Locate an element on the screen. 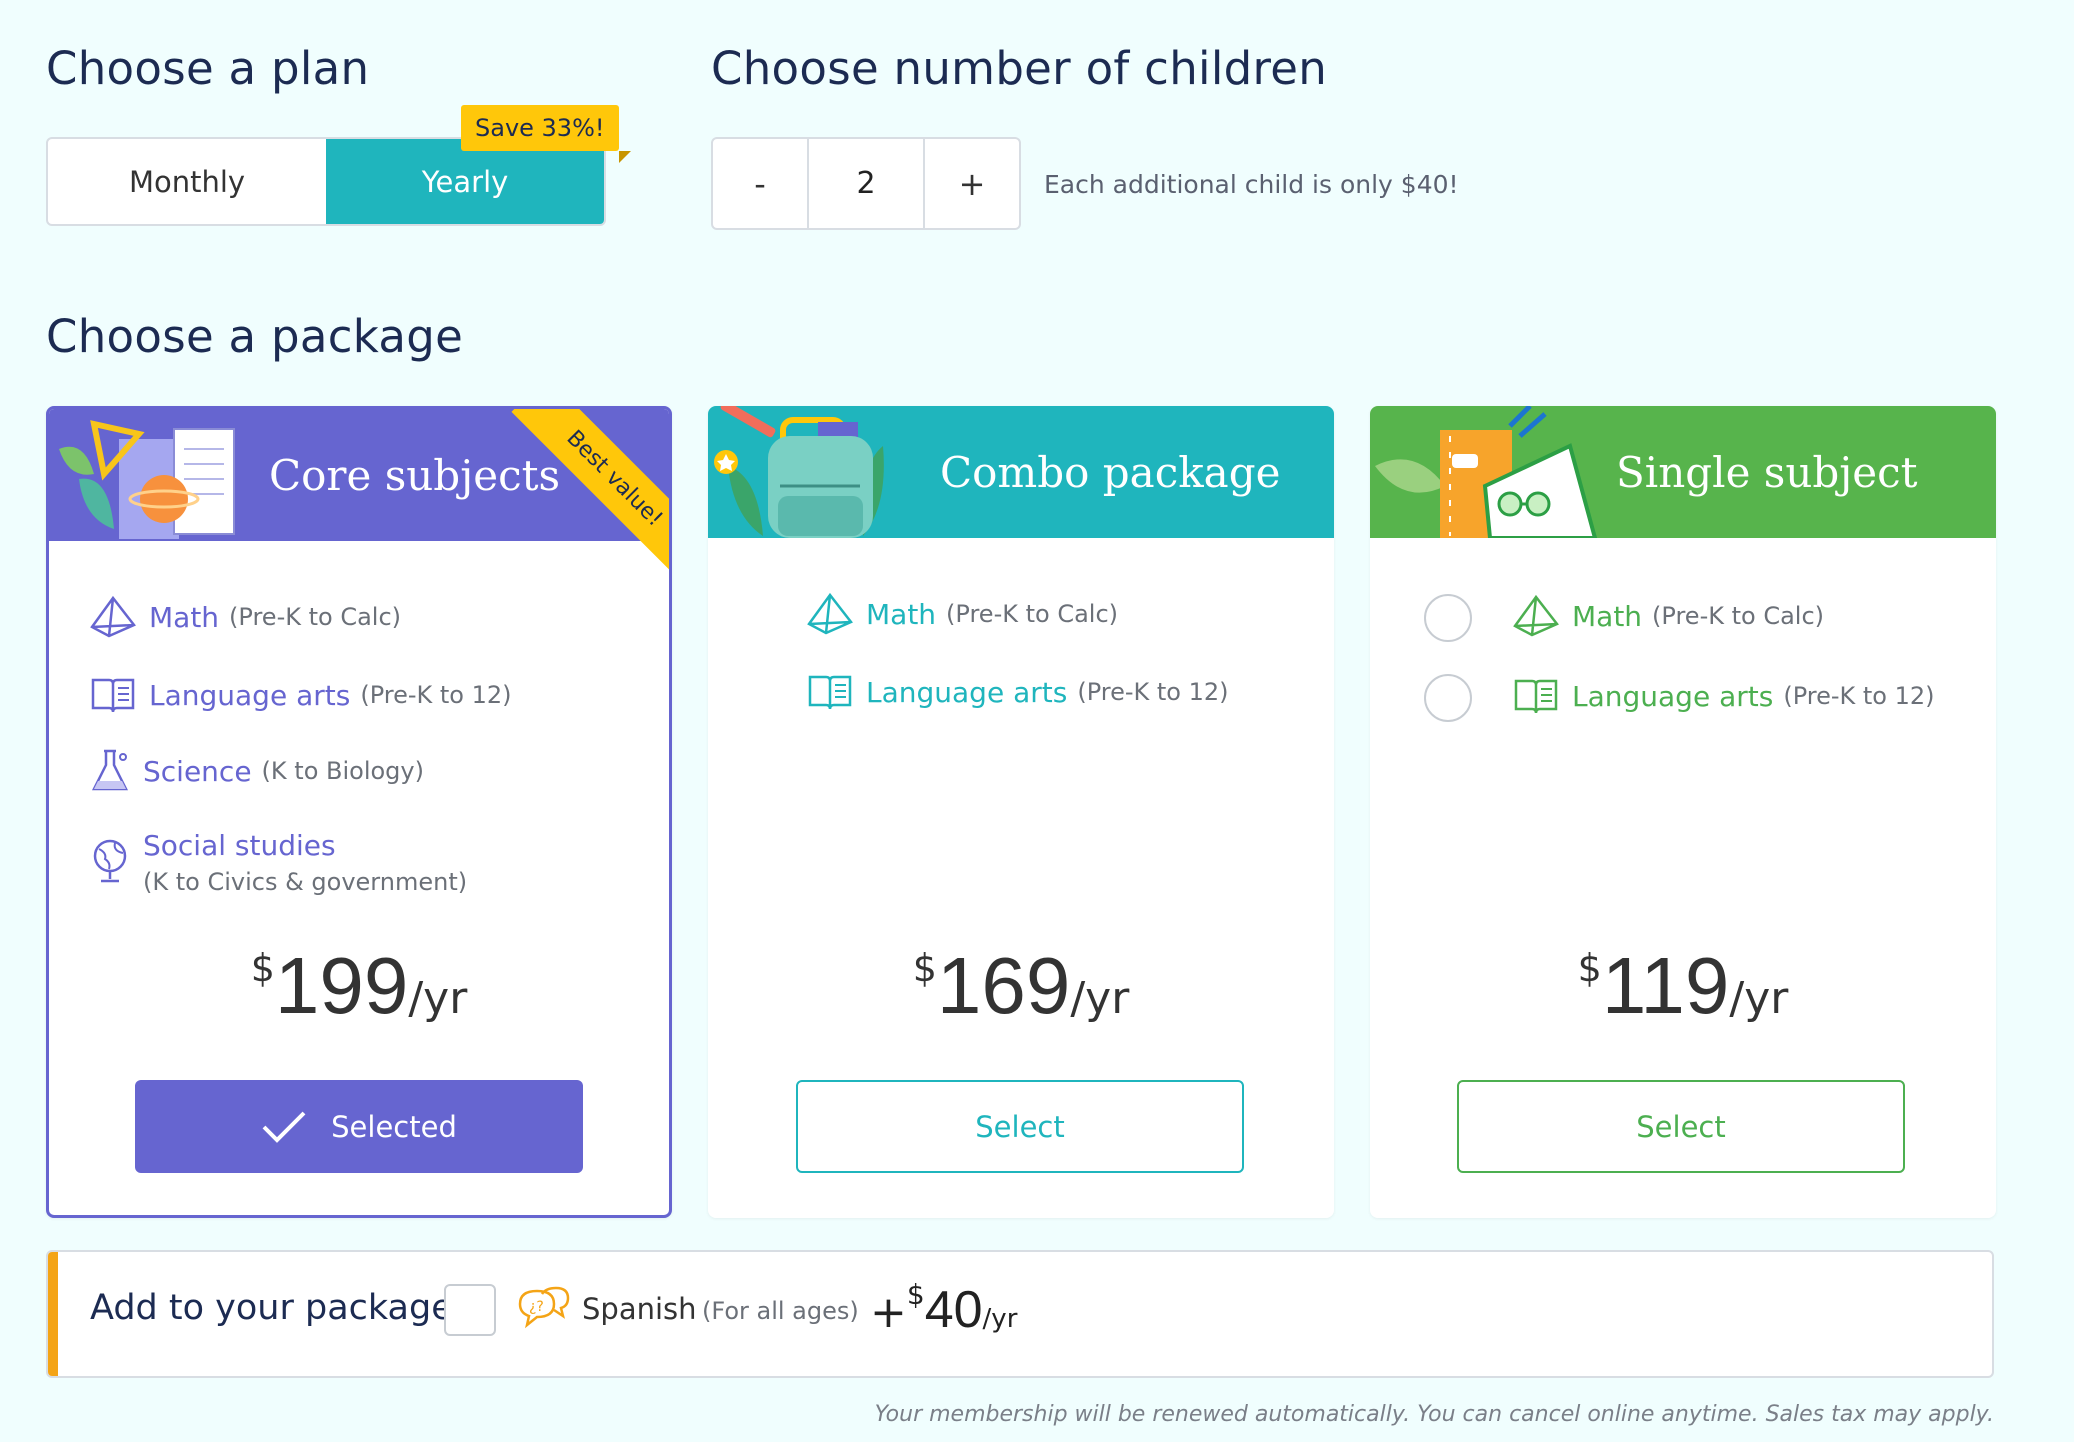 Image resolution: width=2074 pixels, height=1442 pixels. select-button-single: Select is located at coordinates (1681, 1126).